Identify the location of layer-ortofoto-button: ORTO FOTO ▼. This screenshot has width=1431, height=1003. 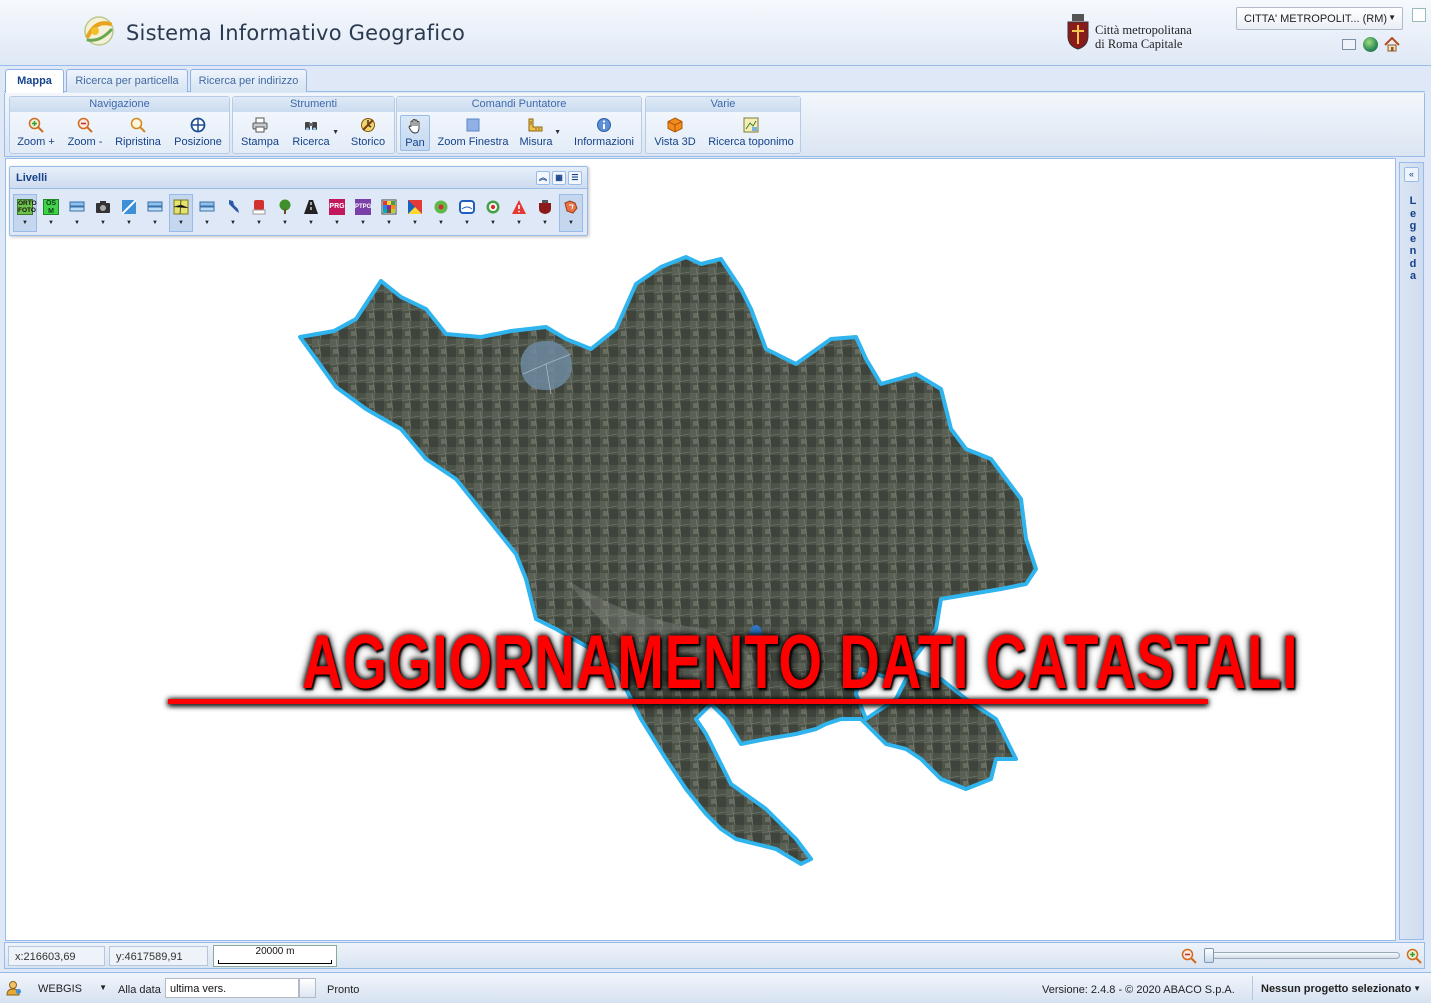
(25, 213).